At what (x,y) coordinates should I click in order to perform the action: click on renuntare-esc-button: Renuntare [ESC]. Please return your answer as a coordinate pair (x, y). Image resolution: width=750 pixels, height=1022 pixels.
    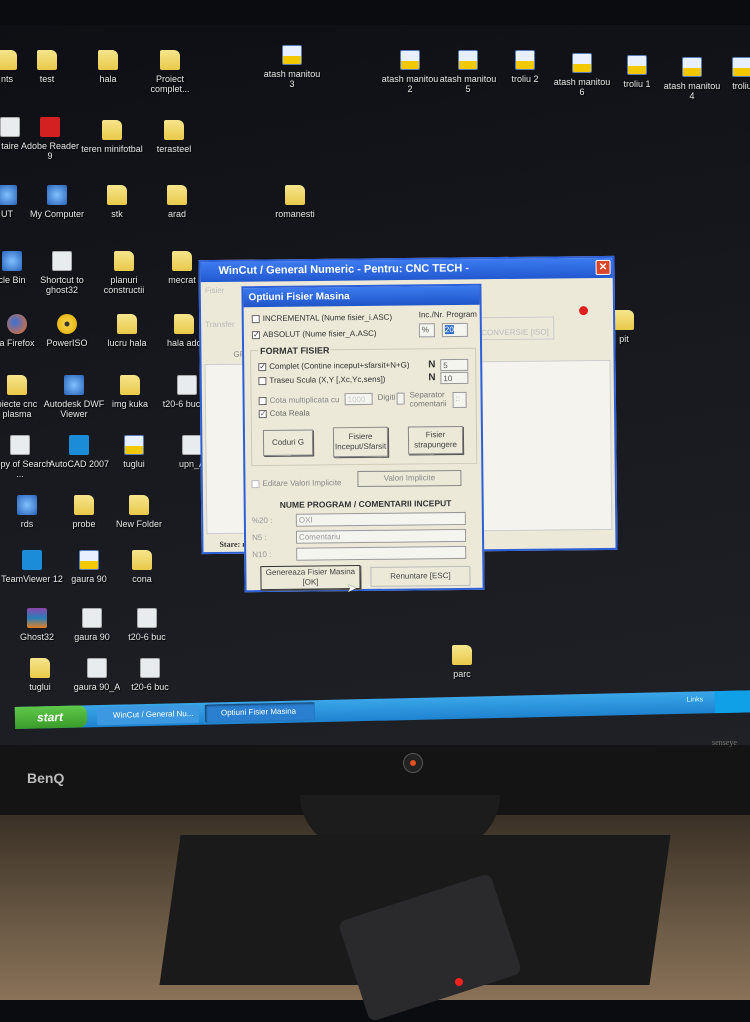
    Looking at the image, I should click on (420, 576).